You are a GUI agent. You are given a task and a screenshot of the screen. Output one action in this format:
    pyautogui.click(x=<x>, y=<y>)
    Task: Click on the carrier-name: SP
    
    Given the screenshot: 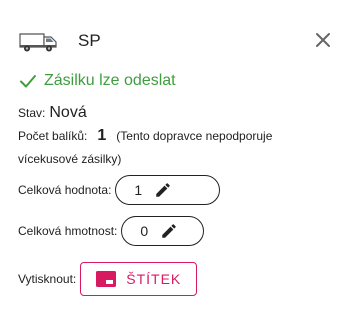 What is the action you would take?
    pyautogui.click(x=89, y=40)
    